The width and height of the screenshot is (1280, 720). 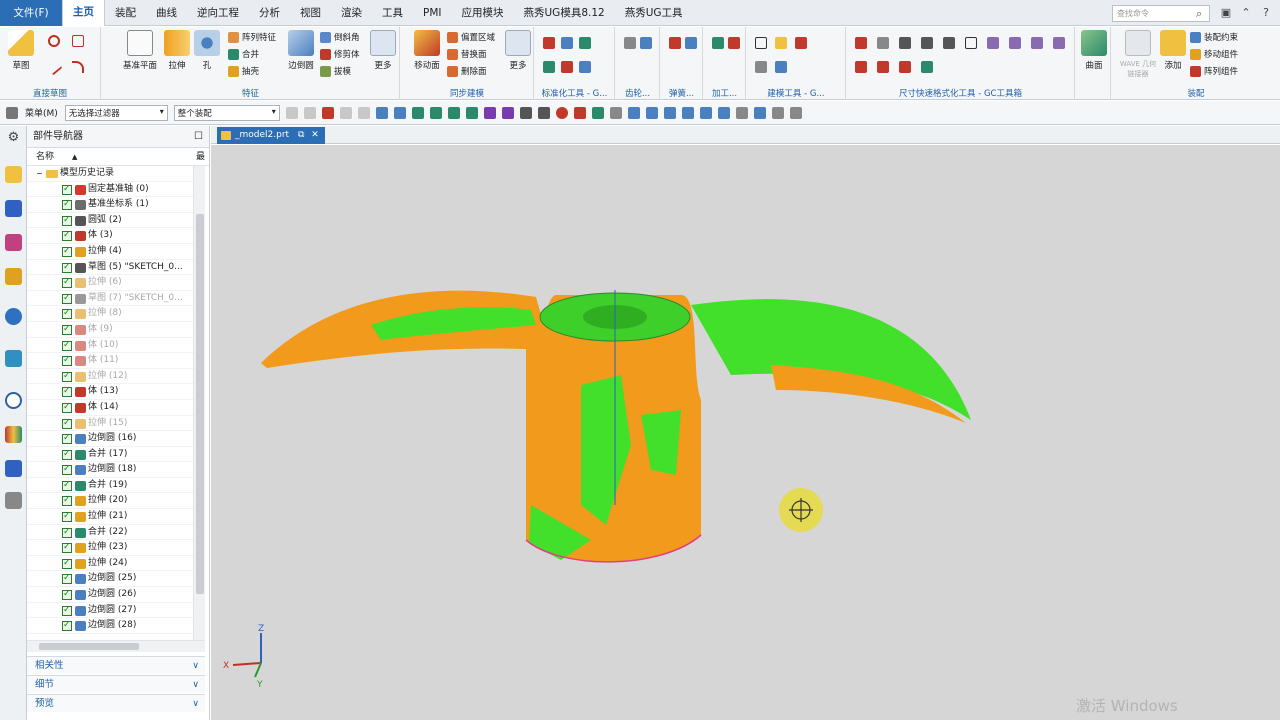 I want to click on delete-face-button: 删除面, so click(x=467, y=71).